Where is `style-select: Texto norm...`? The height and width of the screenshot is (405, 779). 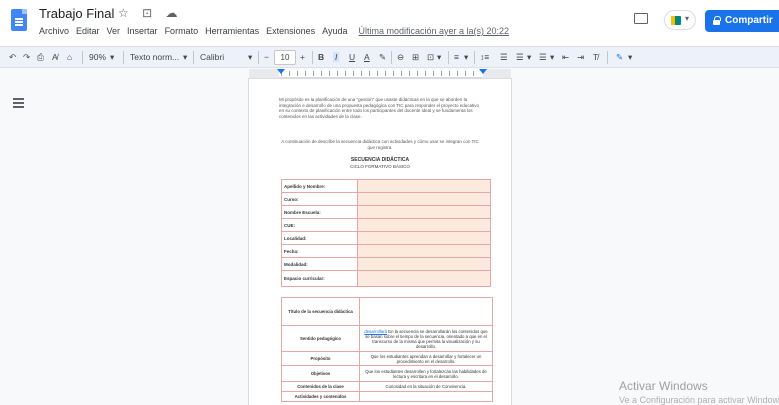 style-select: Texto norm... is located at coordinates (154, 57).